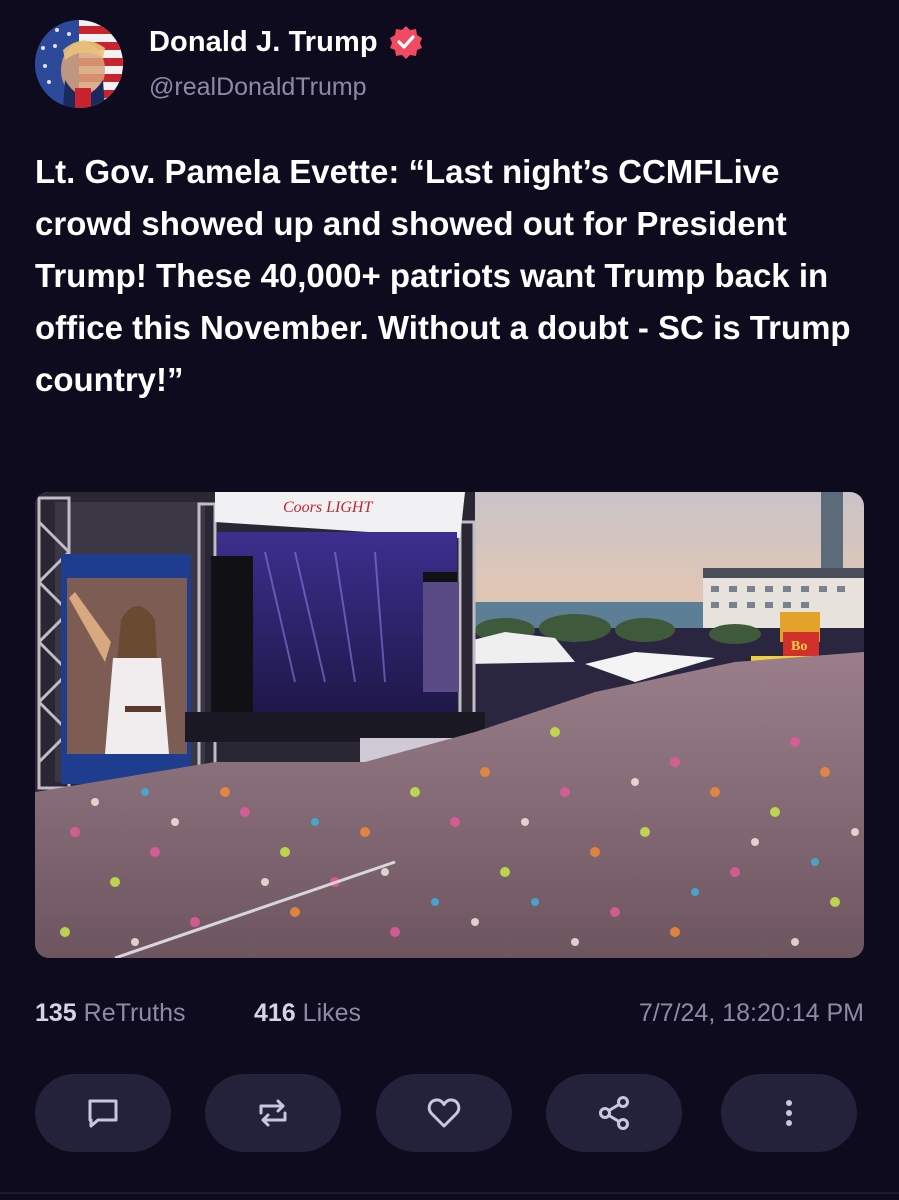  I want to click on retruth-button, so click(273, 1113).